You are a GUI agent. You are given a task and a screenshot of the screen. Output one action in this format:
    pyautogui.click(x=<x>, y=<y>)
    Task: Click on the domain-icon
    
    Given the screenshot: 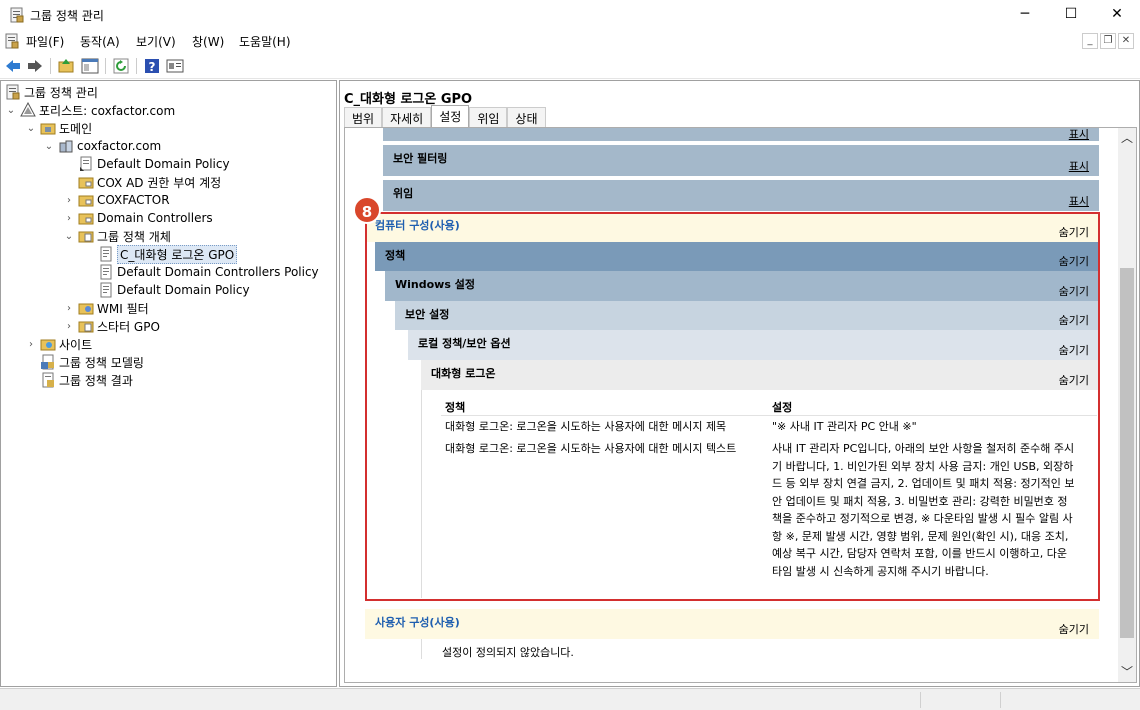 What is the action you would take?
    pyautogui.click(x=66, y=146)
    